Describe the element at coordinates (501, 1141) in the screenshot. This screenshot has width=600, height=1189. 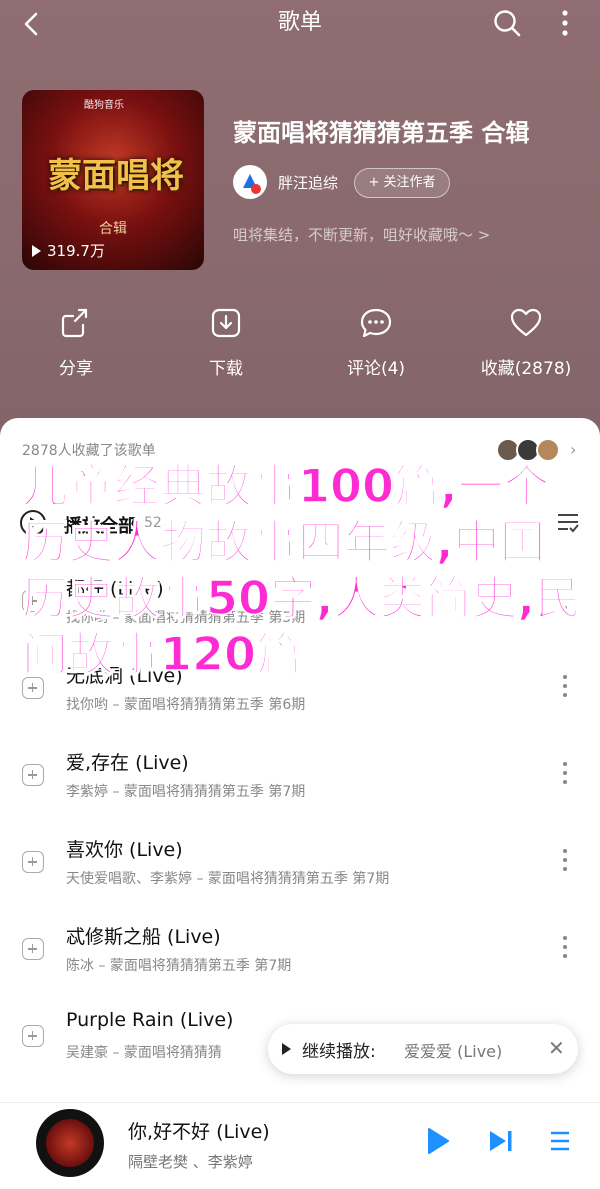
I see `next-track-icon` at that location.